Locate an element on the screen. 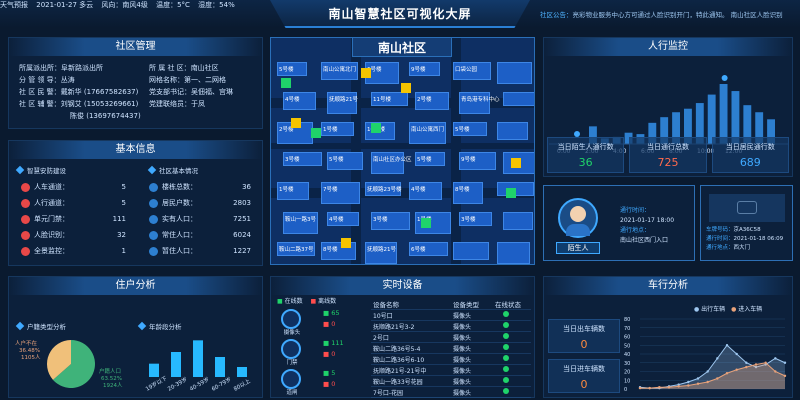 The image size is (800, 400). device-name: 10号口 is located at coordinates (383, 316).